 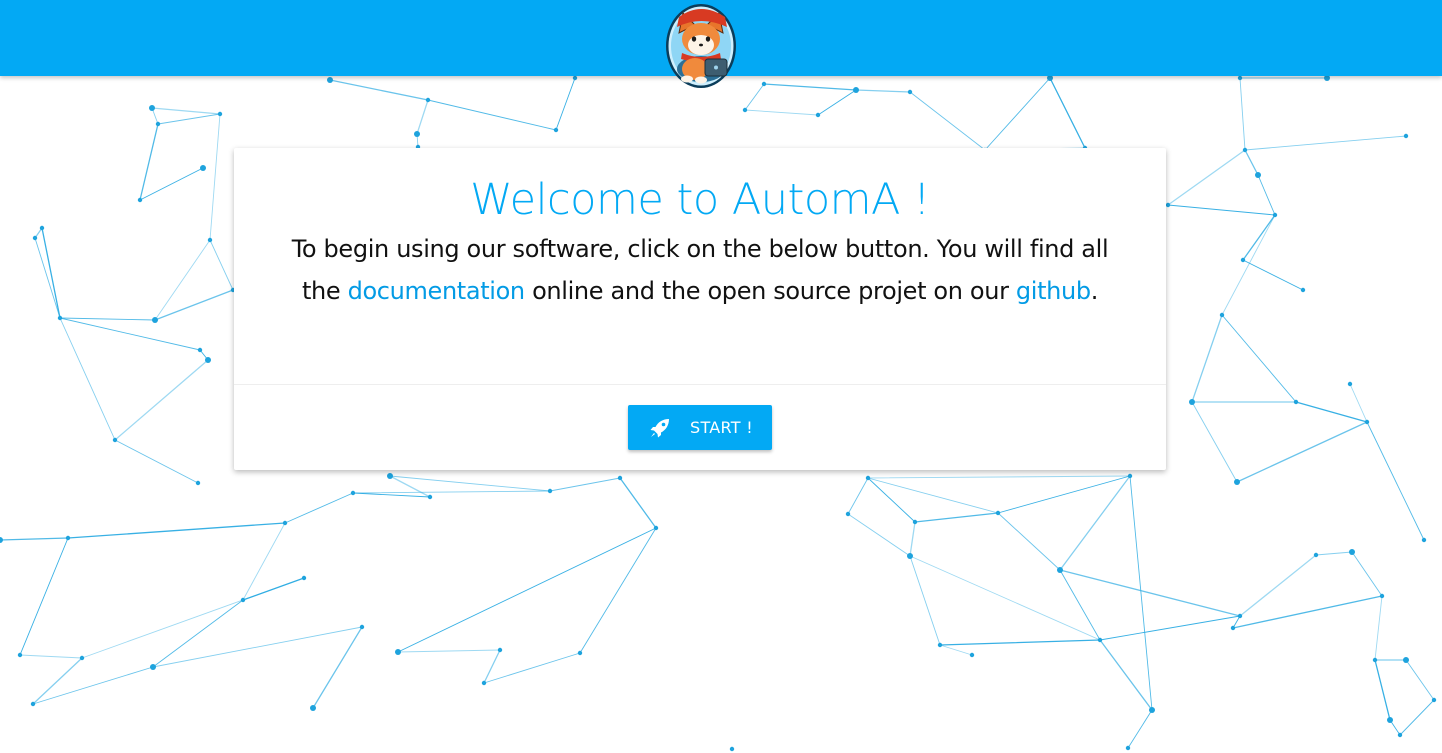 I want to click on card-text-end: ., so click(x=1094, y=291).